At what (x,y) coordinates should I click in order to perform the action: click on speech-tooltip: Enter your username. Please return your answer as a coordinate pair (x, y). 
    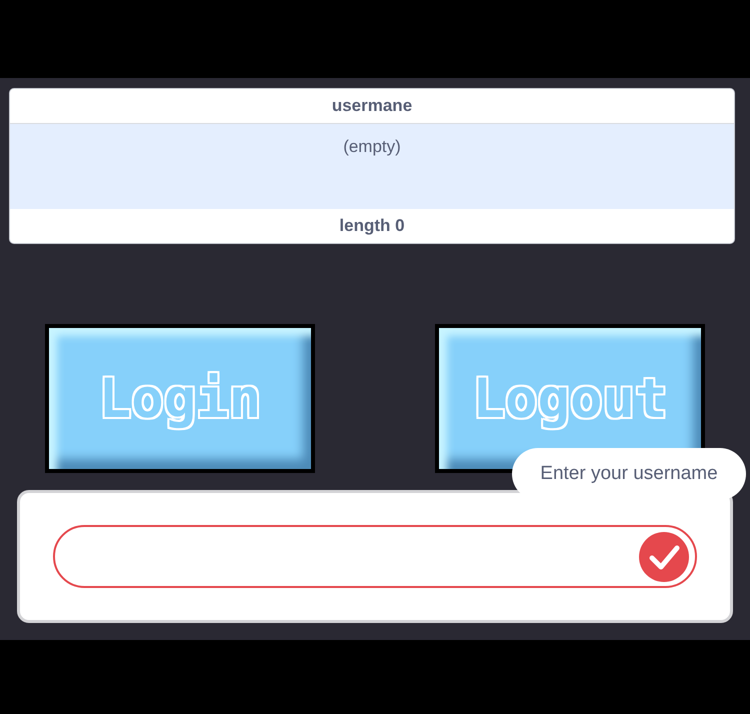
    Looking at the image, I should click on (629, 474).